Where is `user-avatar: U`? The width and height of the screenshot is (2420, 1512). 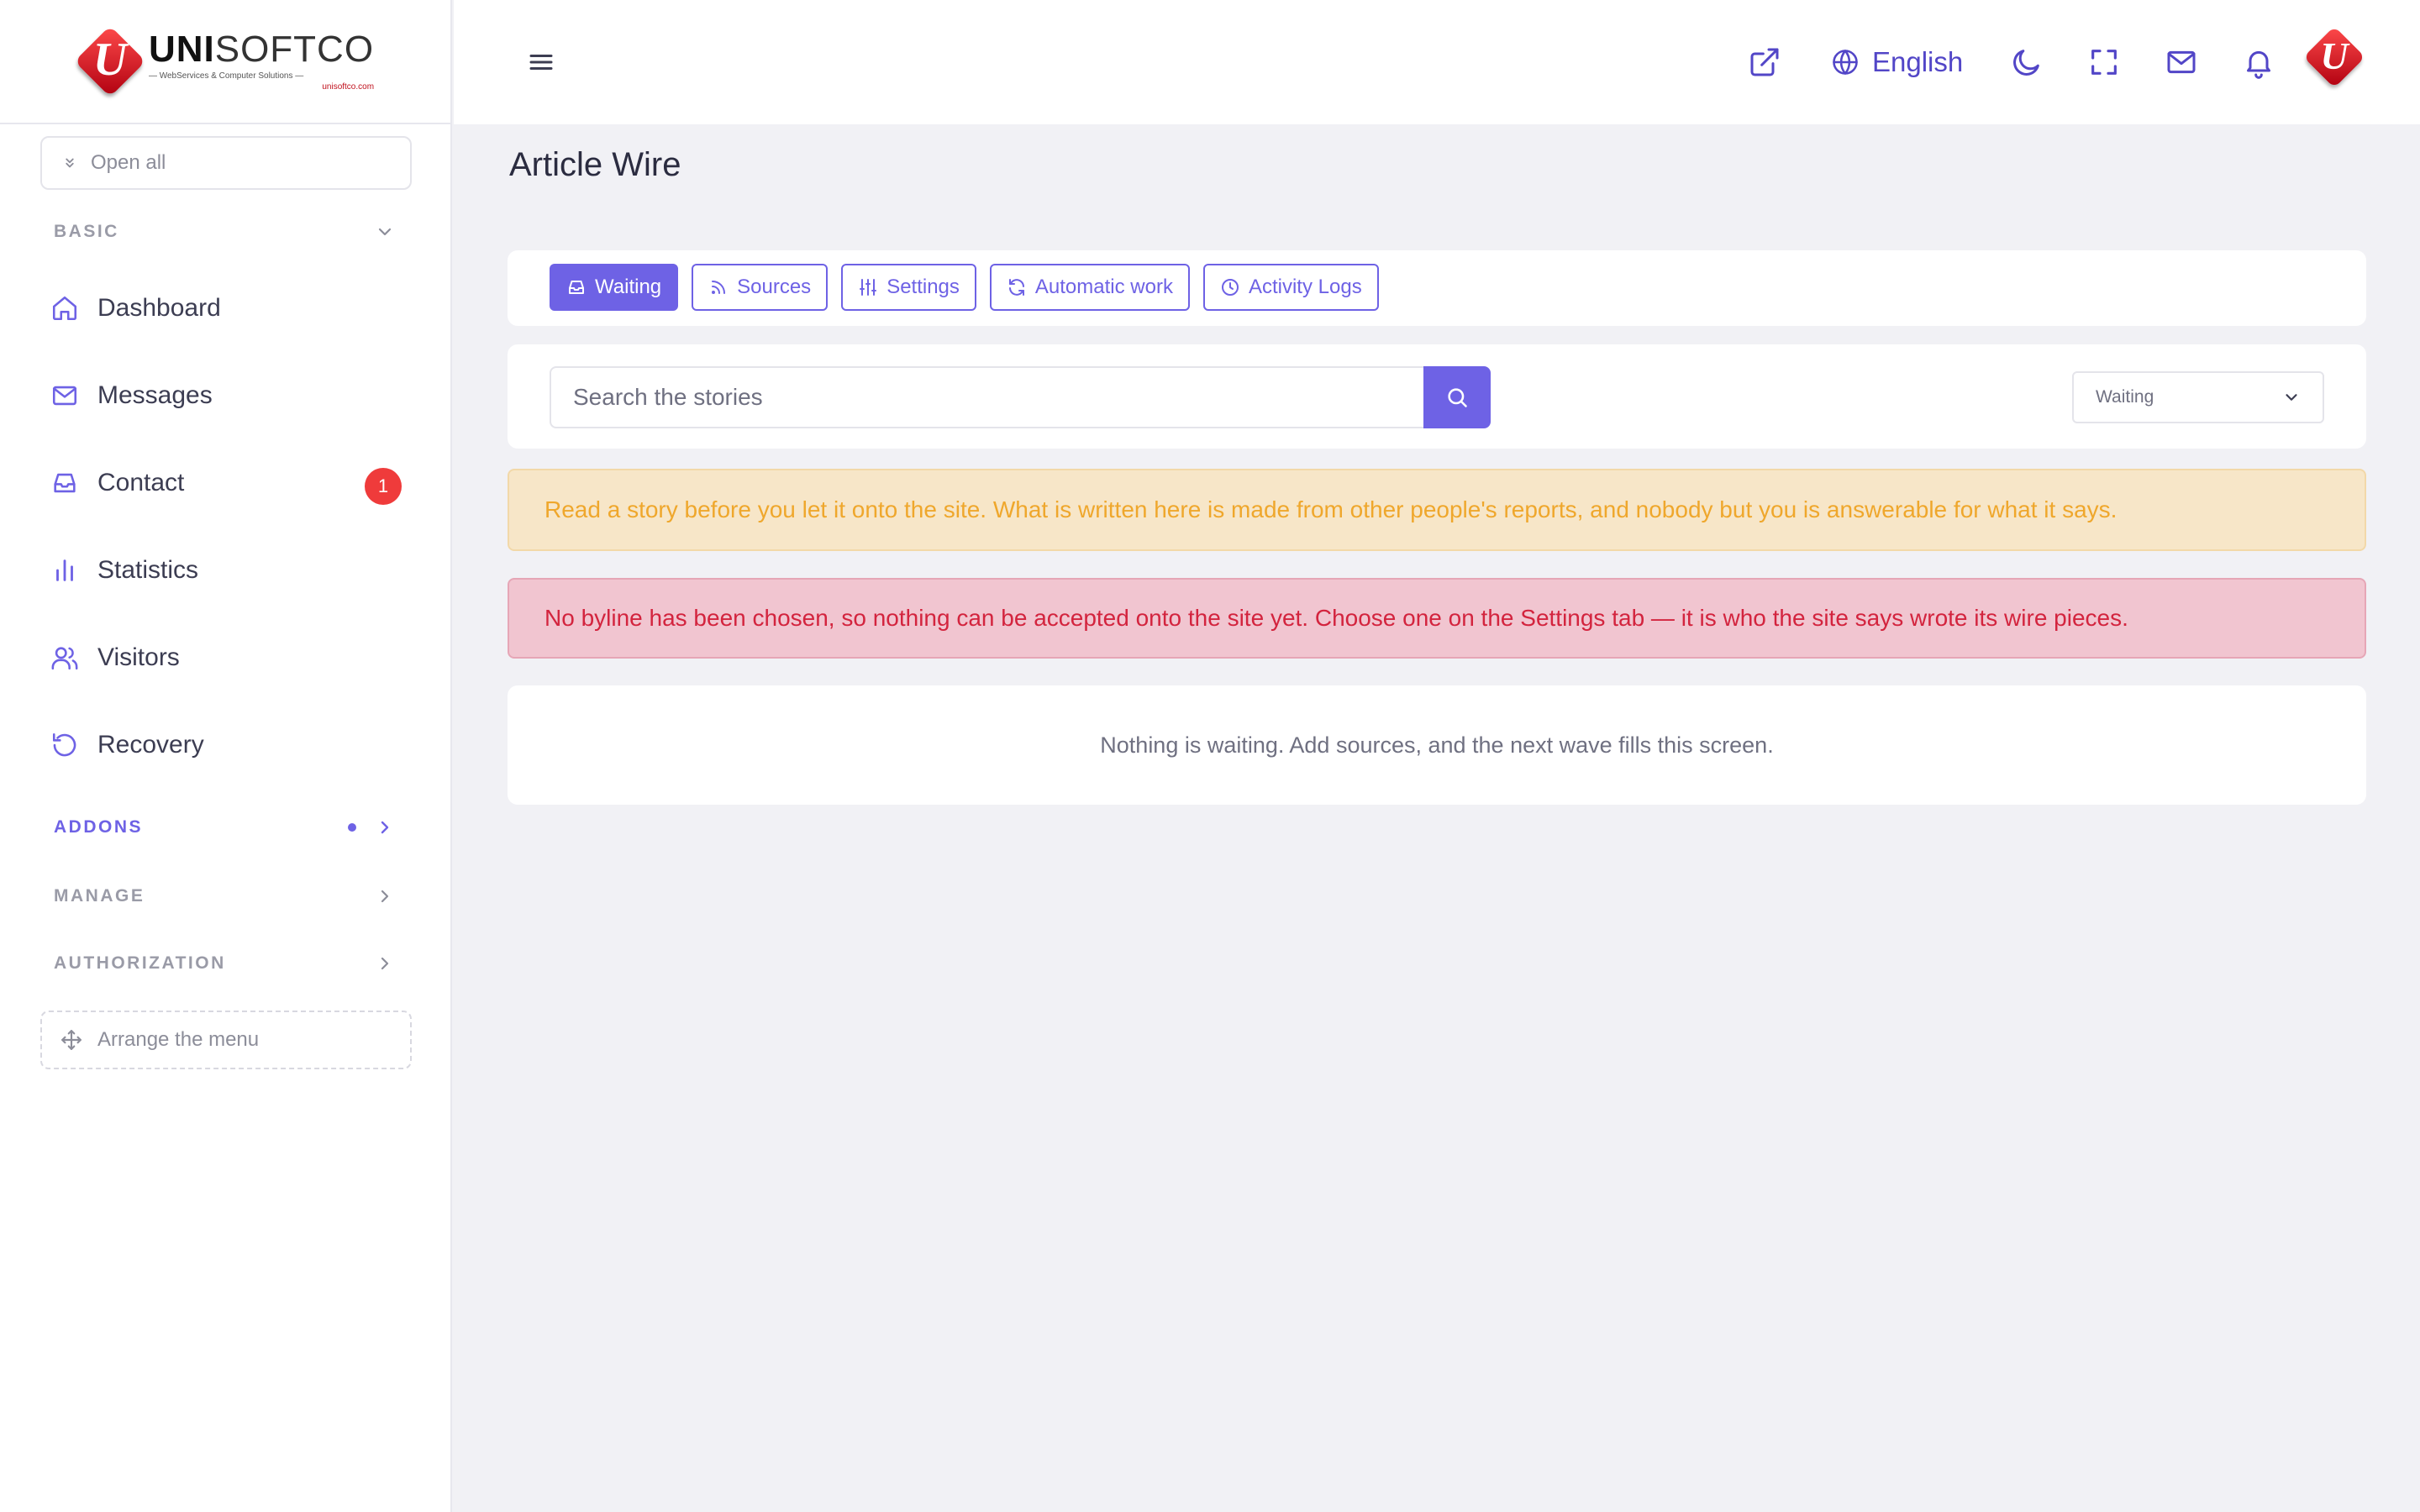
user-avatar: U is located at coordinates (2334, 57).